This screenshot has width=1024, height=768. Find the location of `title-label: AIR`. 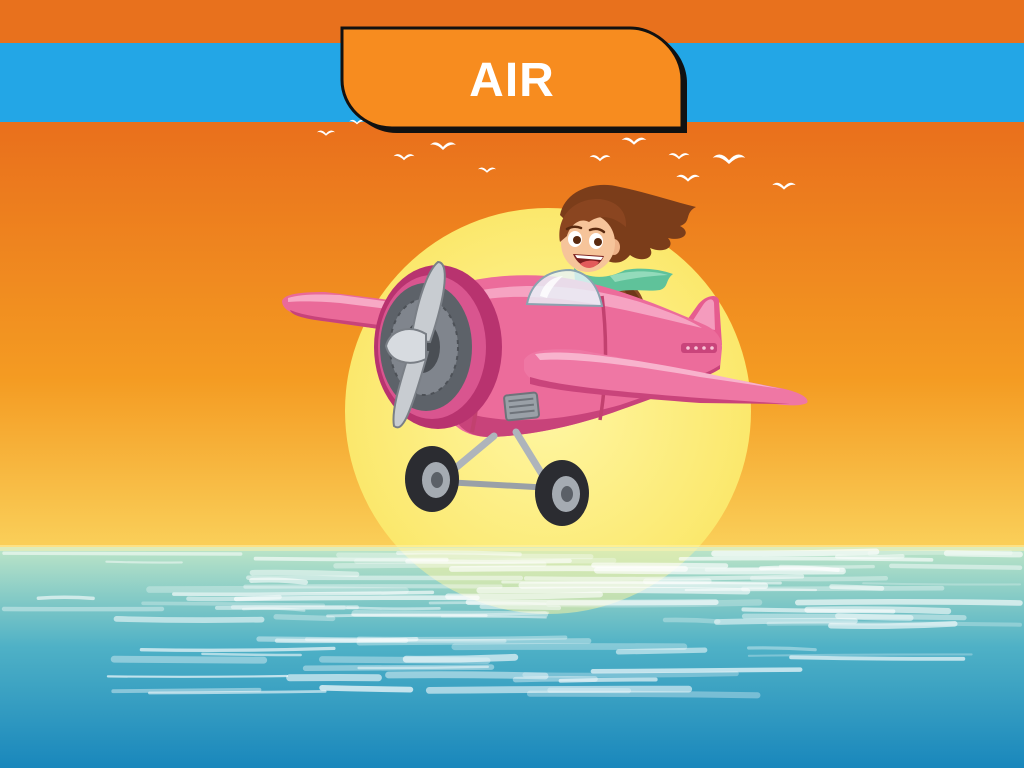

title-label: AIR is located at coordinates (512, 80).